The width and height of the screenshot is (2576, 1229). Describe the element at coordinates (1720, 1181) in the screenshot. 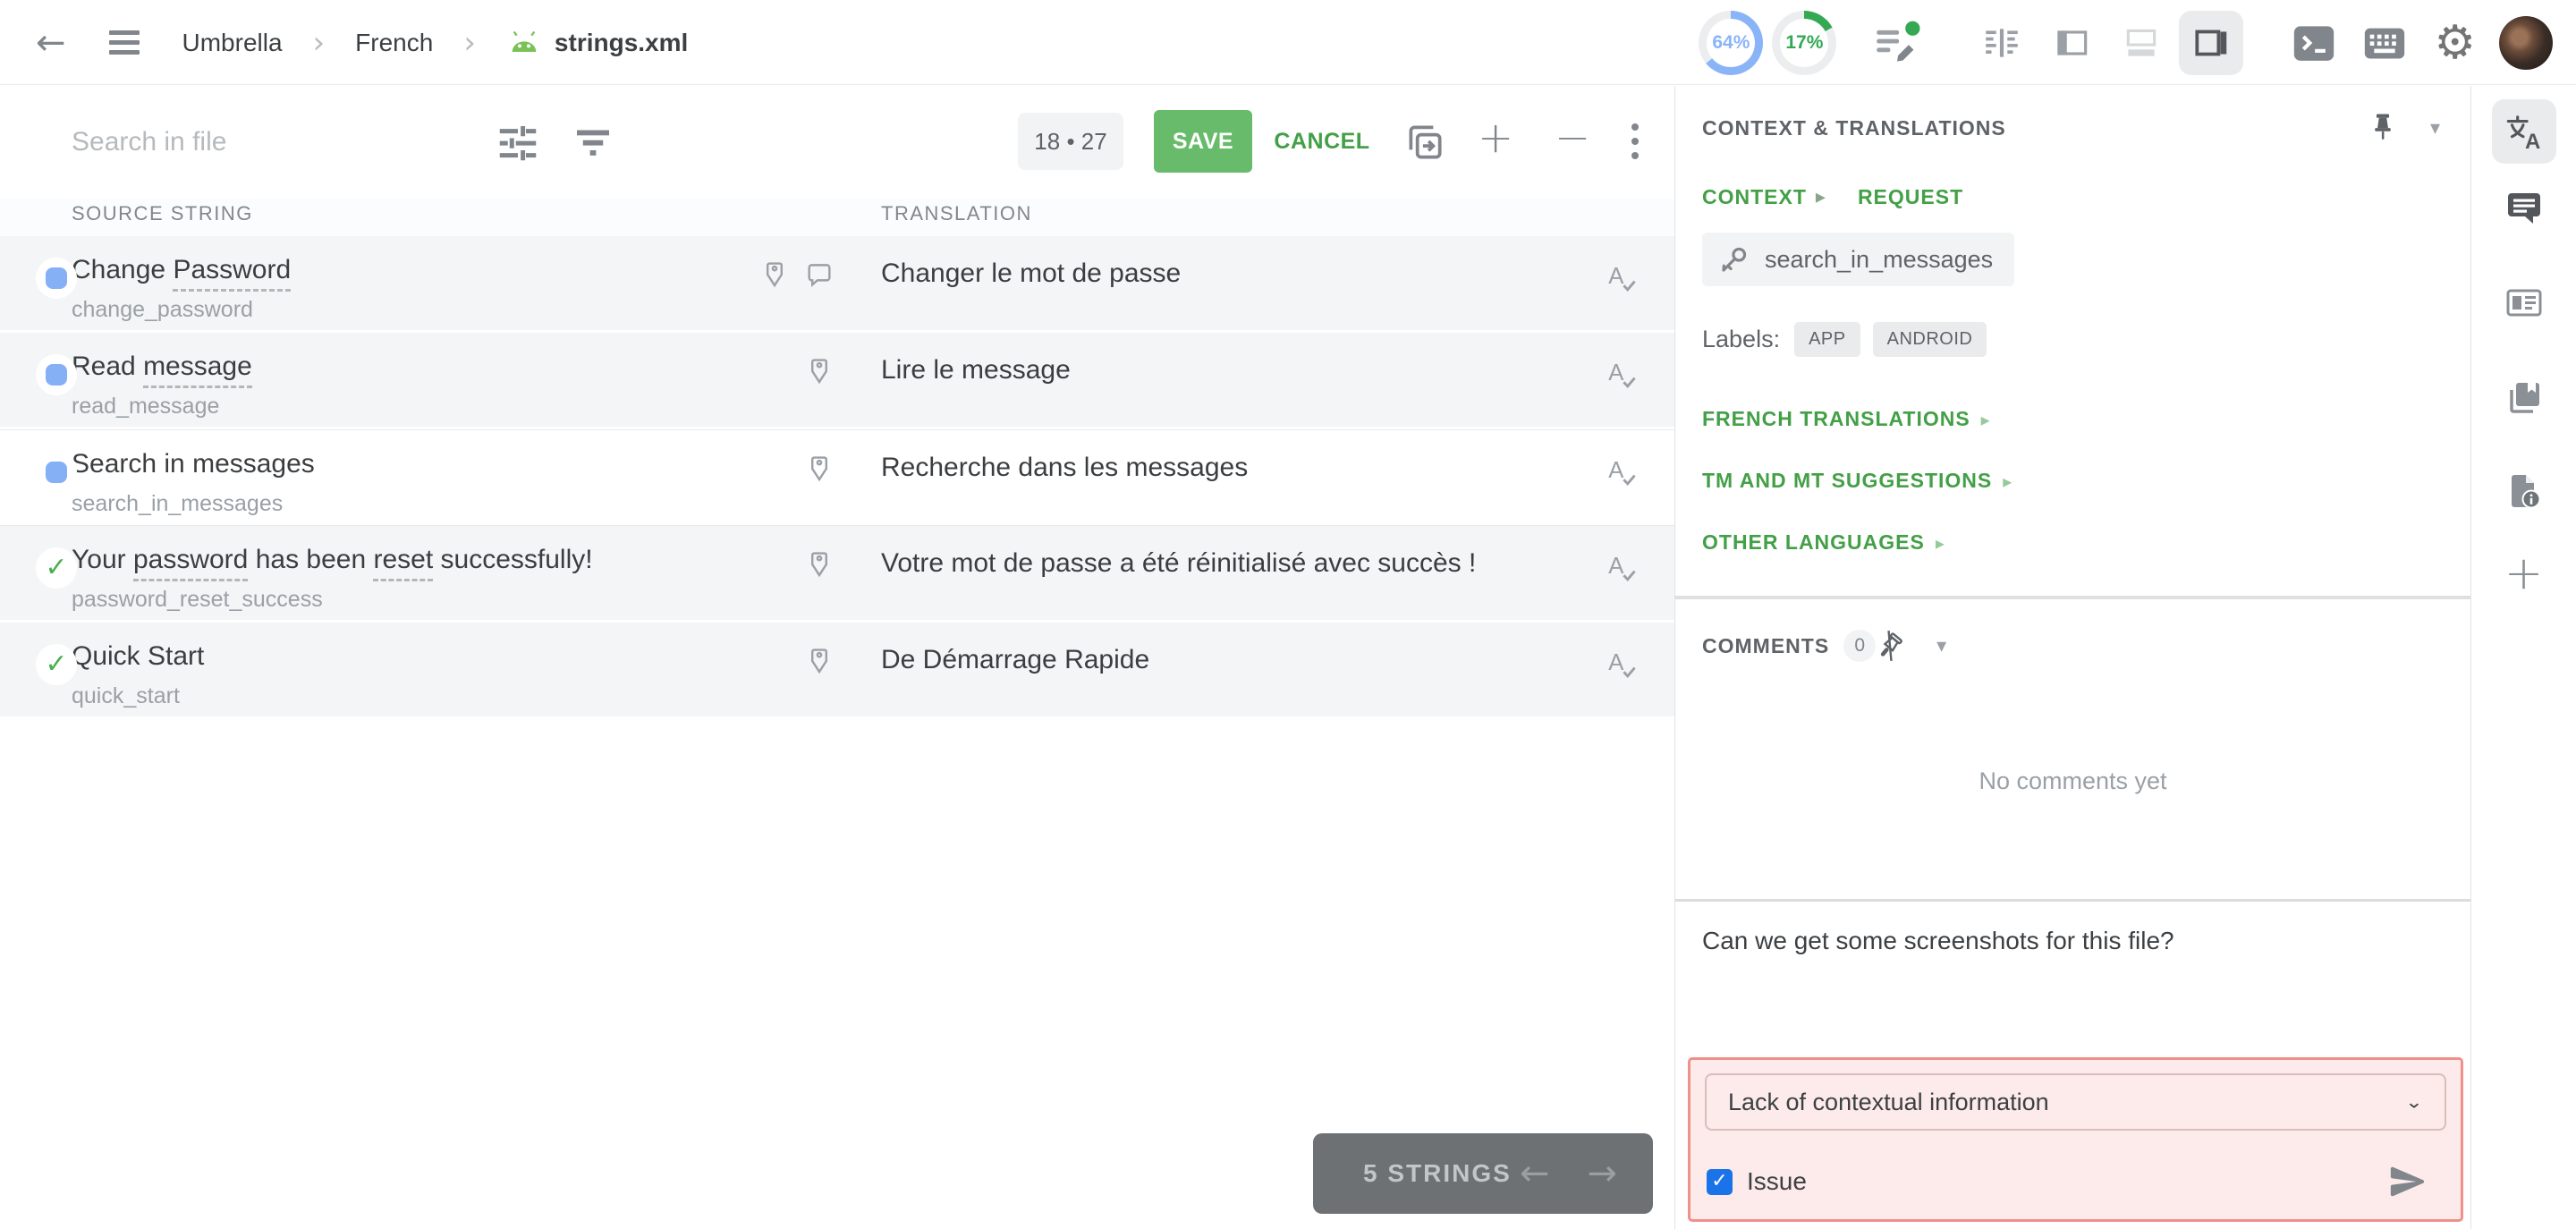

I see `issue-checkbox: ✓` at that location.